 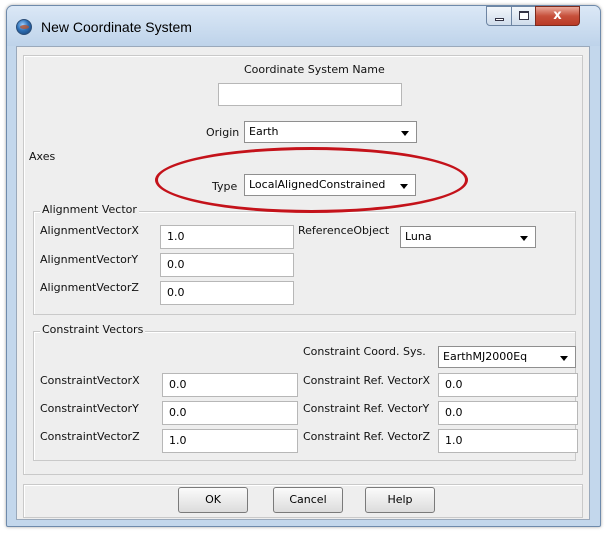 What do you see at coordinates (344, 230) in the screenshot?
I see `reference-object-label: ReferenceObject` at bounding box center [344, 230].